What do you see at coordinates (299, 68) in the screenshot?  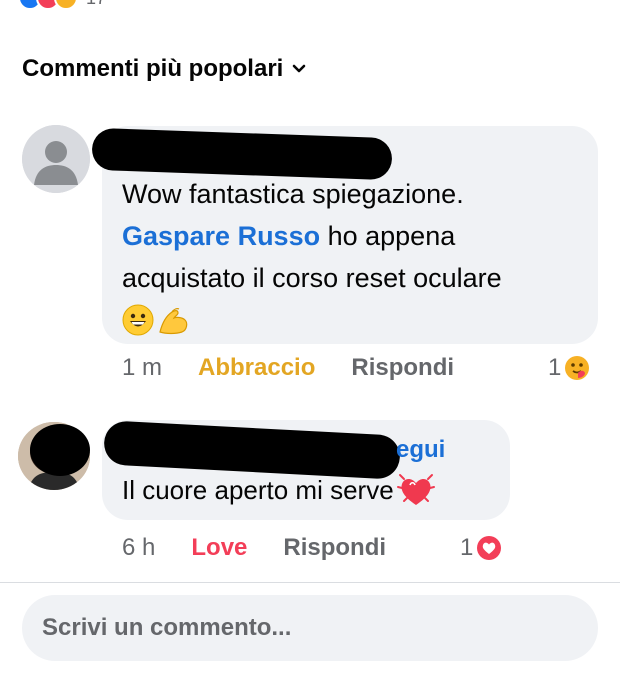 I see `chevron-down-icon` at bounding box center [299, 68].